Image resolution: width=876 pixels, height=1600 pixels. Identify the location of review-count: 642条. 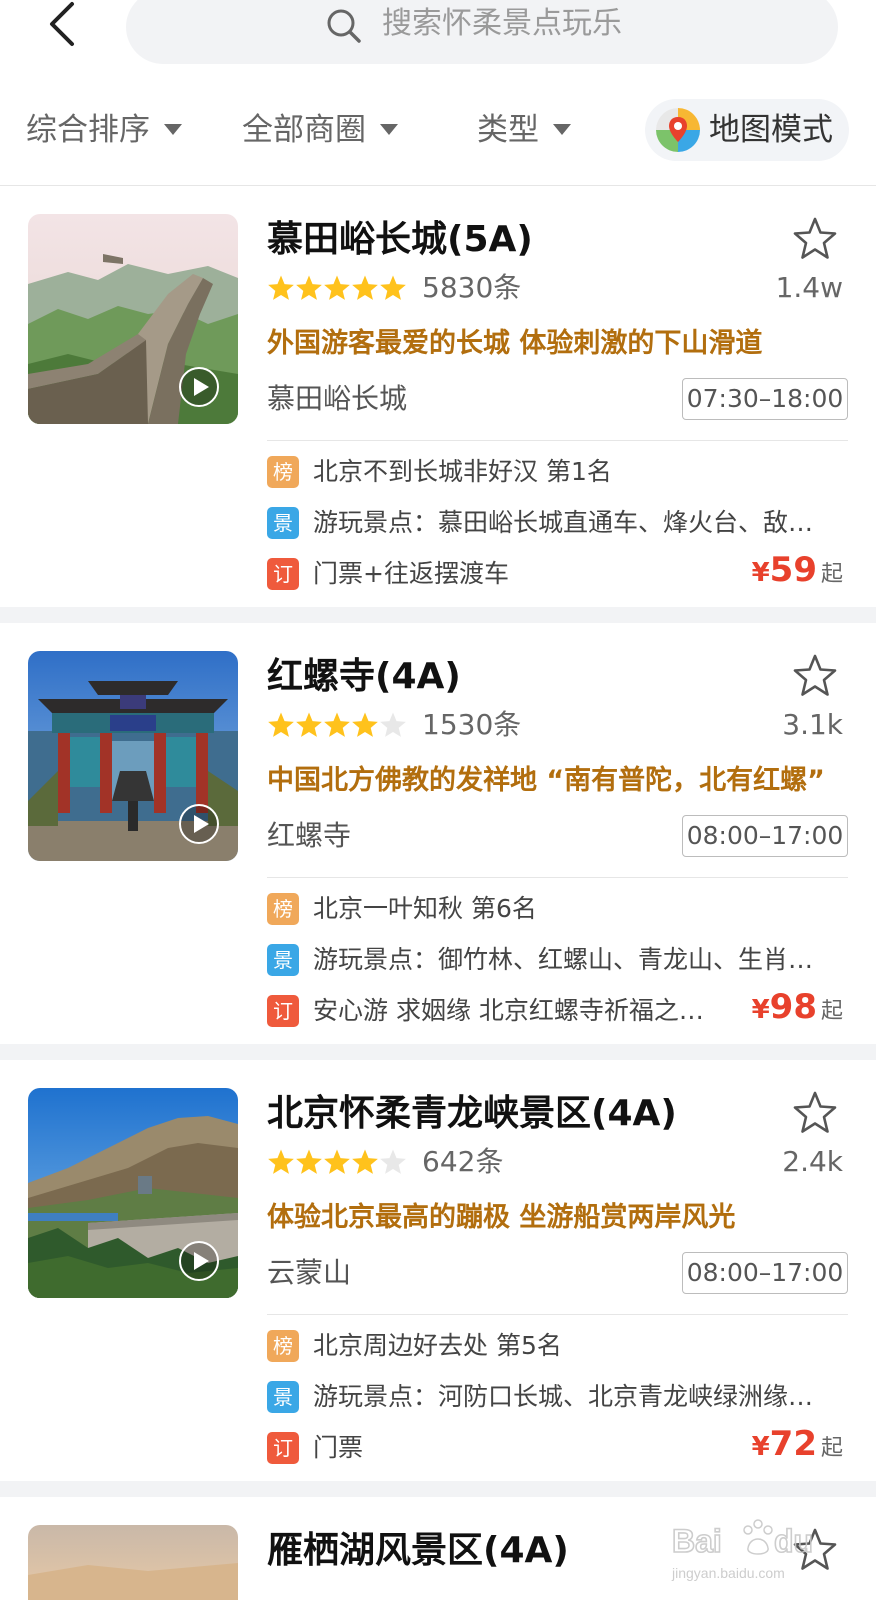
(463, 1161).